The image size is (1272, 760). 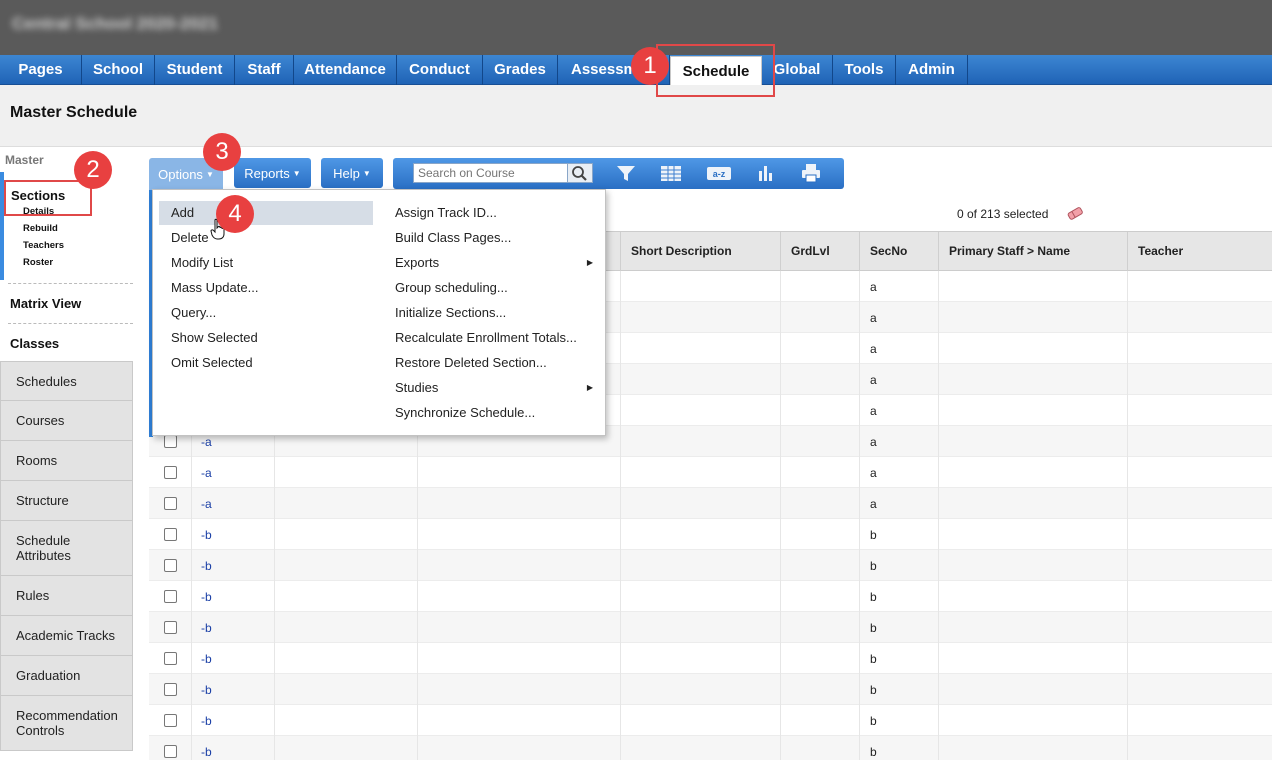 What do you see at coordinates (626, 173) in the screenshot?
I see `filter-icon` at bounding box center [626, 173].